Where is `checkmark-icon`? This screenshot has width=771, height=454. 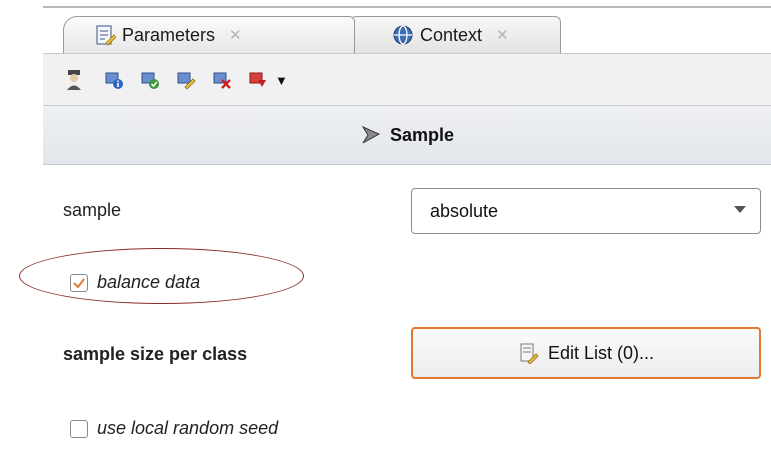
checkmark-icon is located at coordinates (79, 283).